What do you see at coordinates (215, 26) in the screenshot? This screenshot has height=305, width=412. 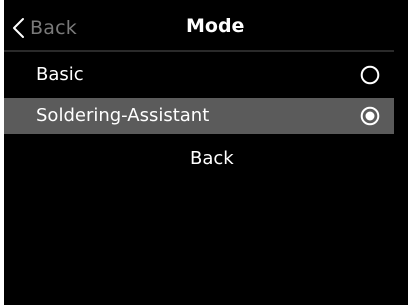 I see `page-title: Mode` at bounding box center [215, 26].